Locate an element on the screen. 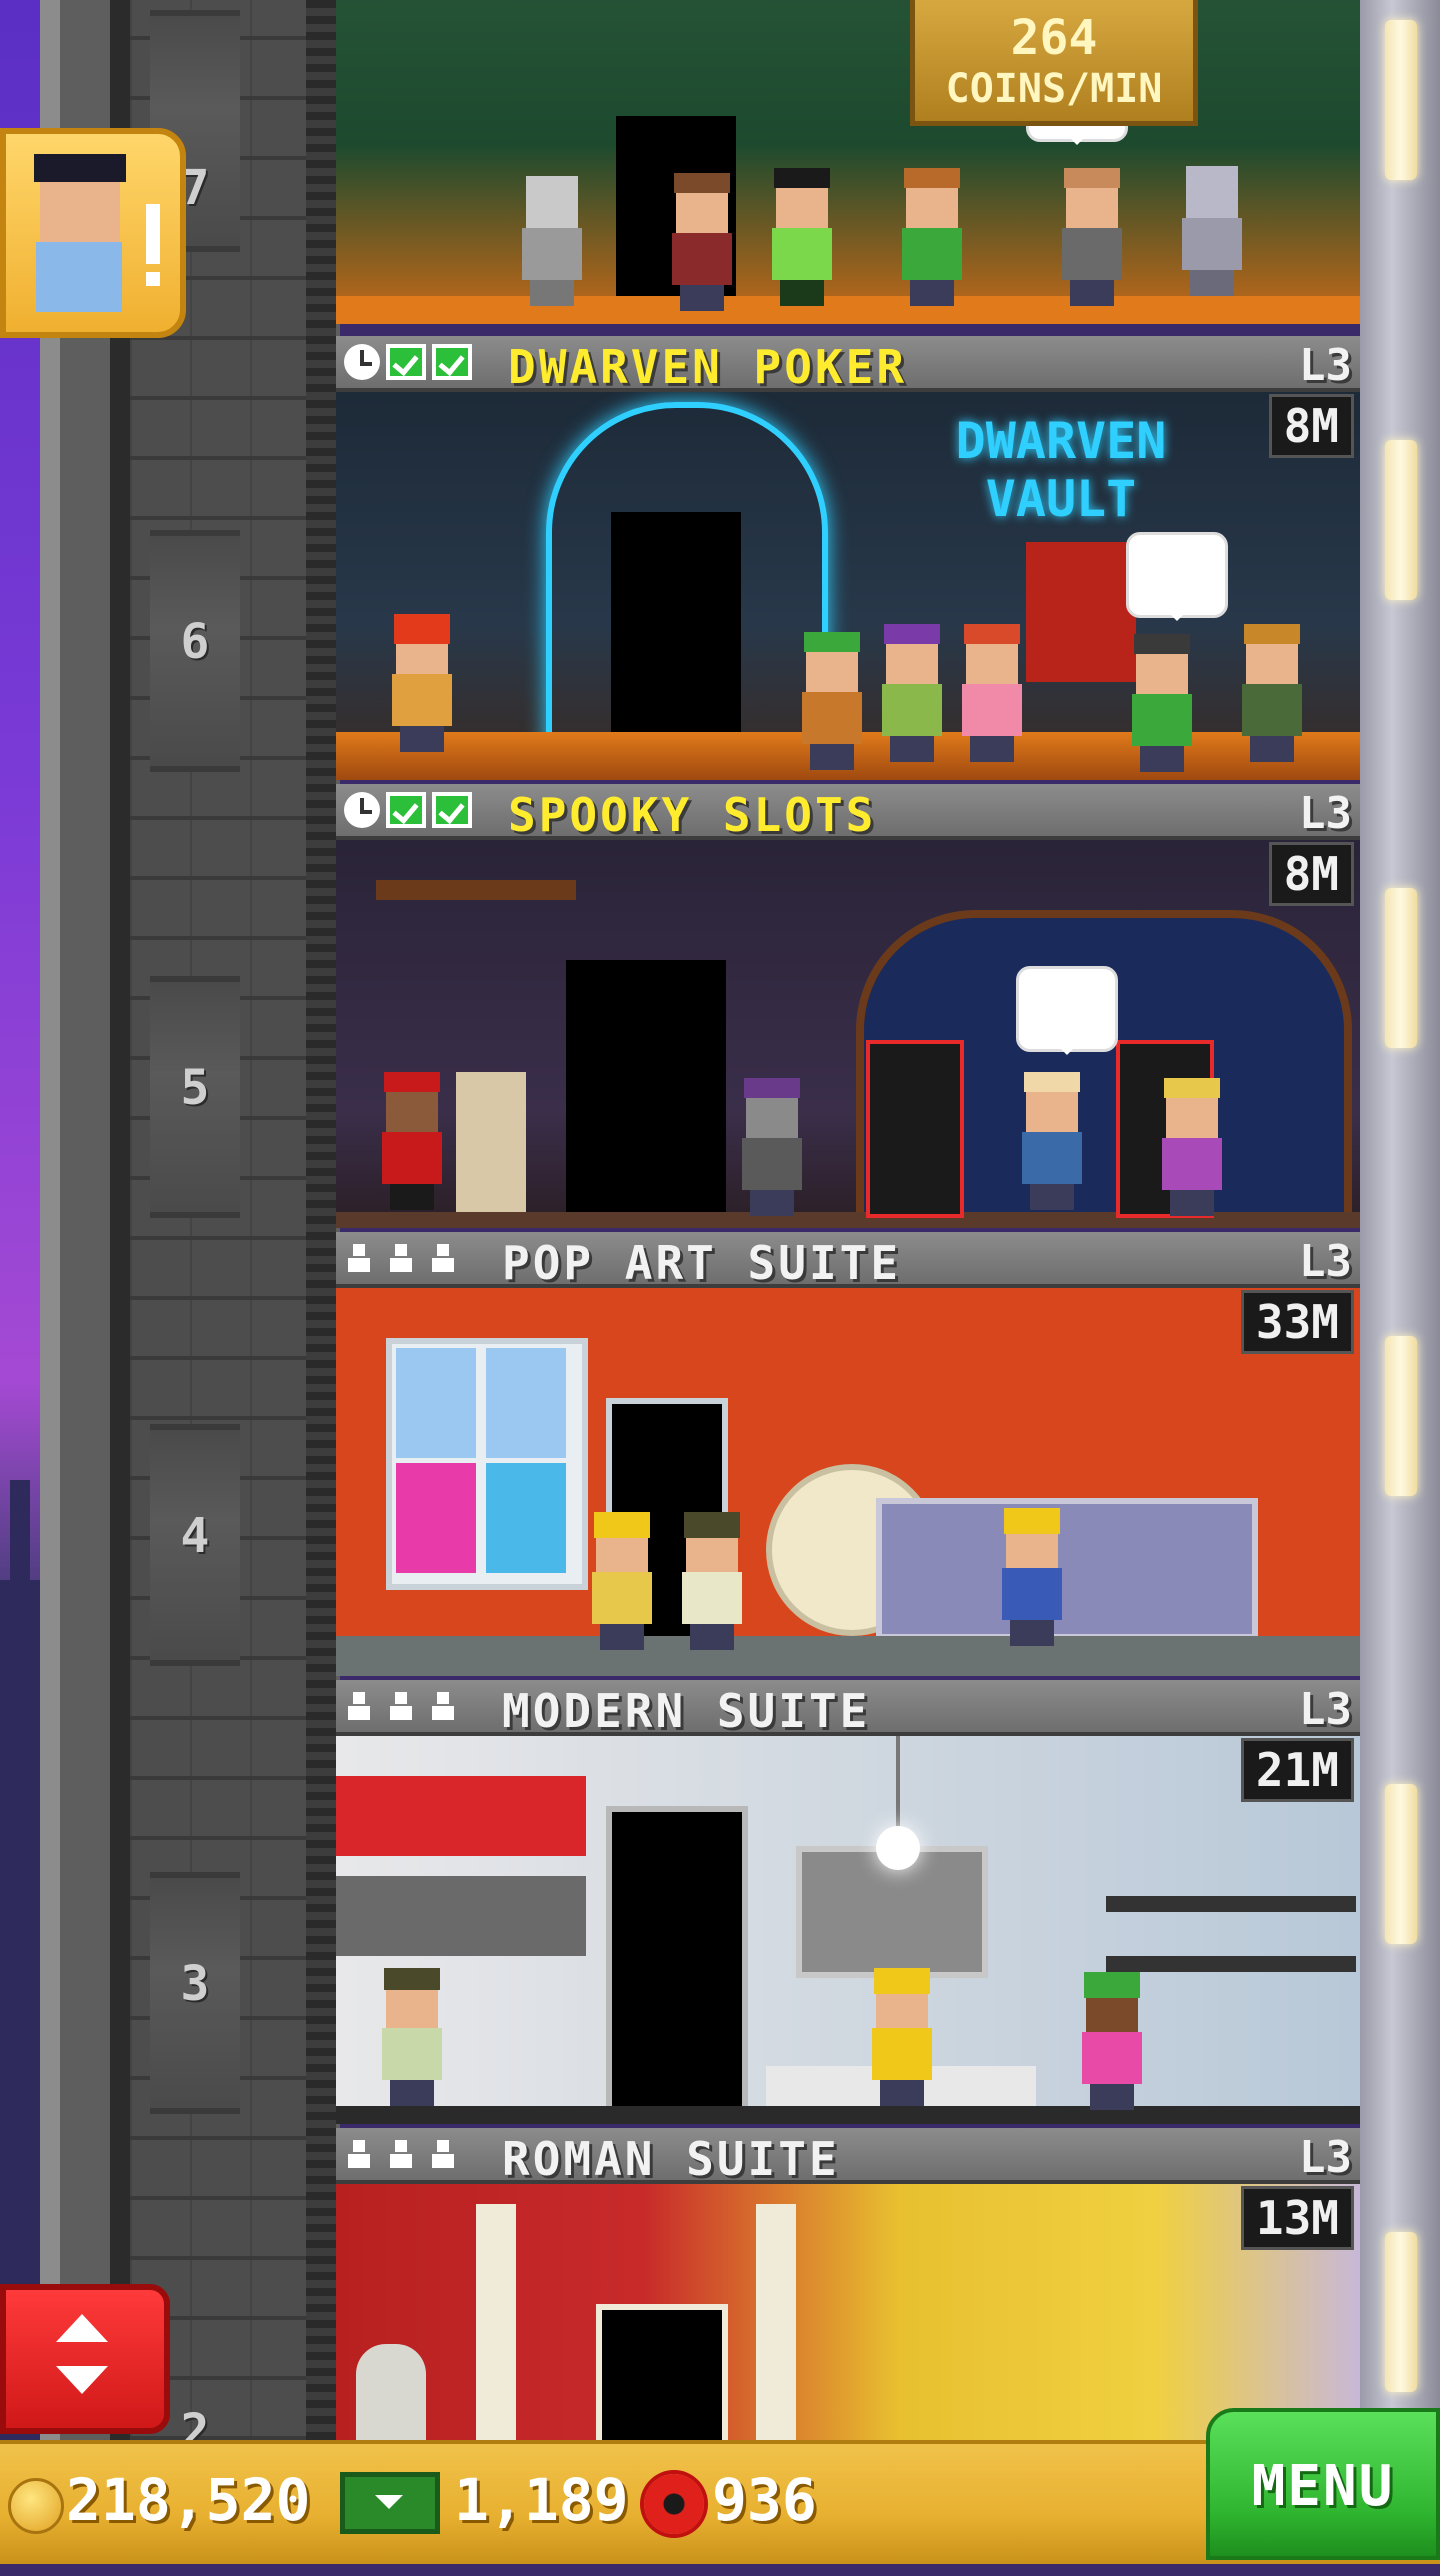  floor-number-4: 4 is located at coordinates (195, 1536).